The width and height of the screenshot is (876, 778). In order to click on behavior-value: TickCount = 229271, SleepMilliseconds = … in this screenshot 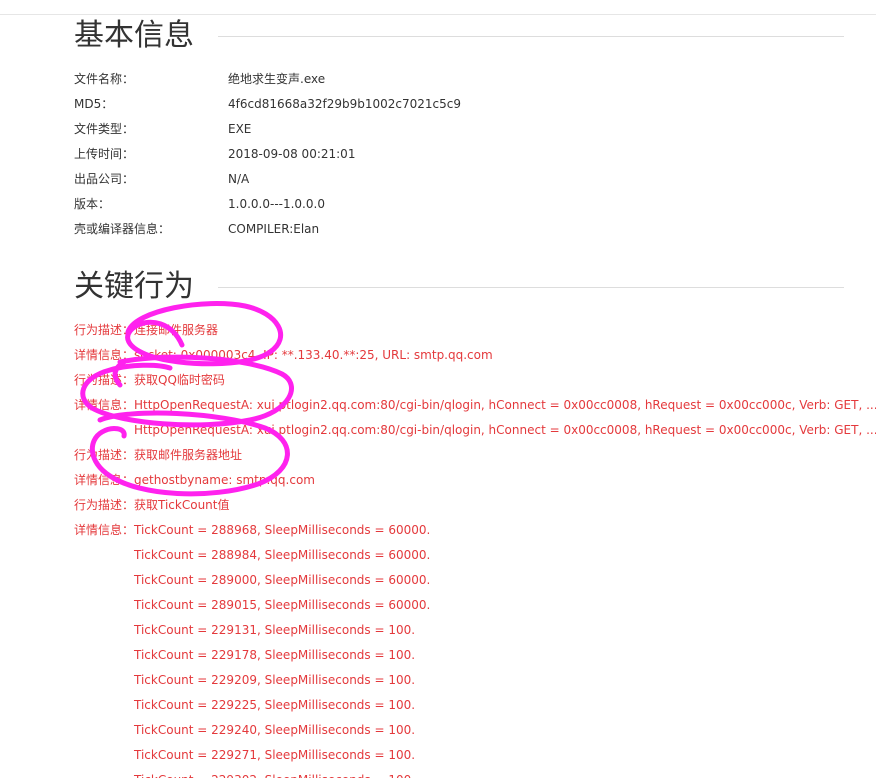, I will do `click(275, 755)`.